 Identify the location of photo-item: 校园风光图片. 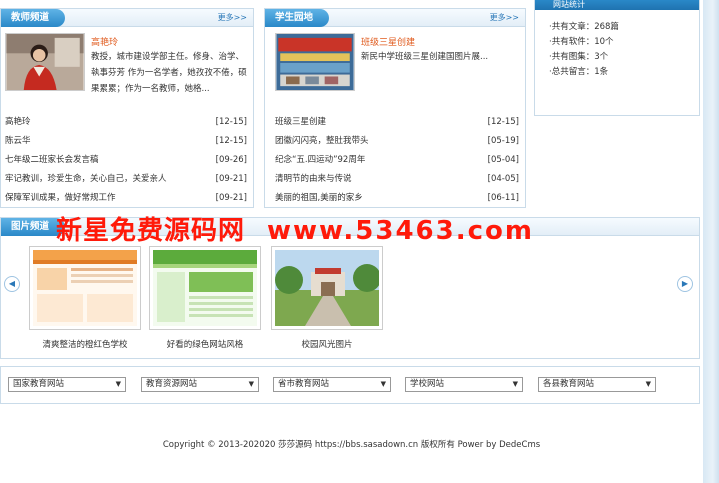
(327, 298).